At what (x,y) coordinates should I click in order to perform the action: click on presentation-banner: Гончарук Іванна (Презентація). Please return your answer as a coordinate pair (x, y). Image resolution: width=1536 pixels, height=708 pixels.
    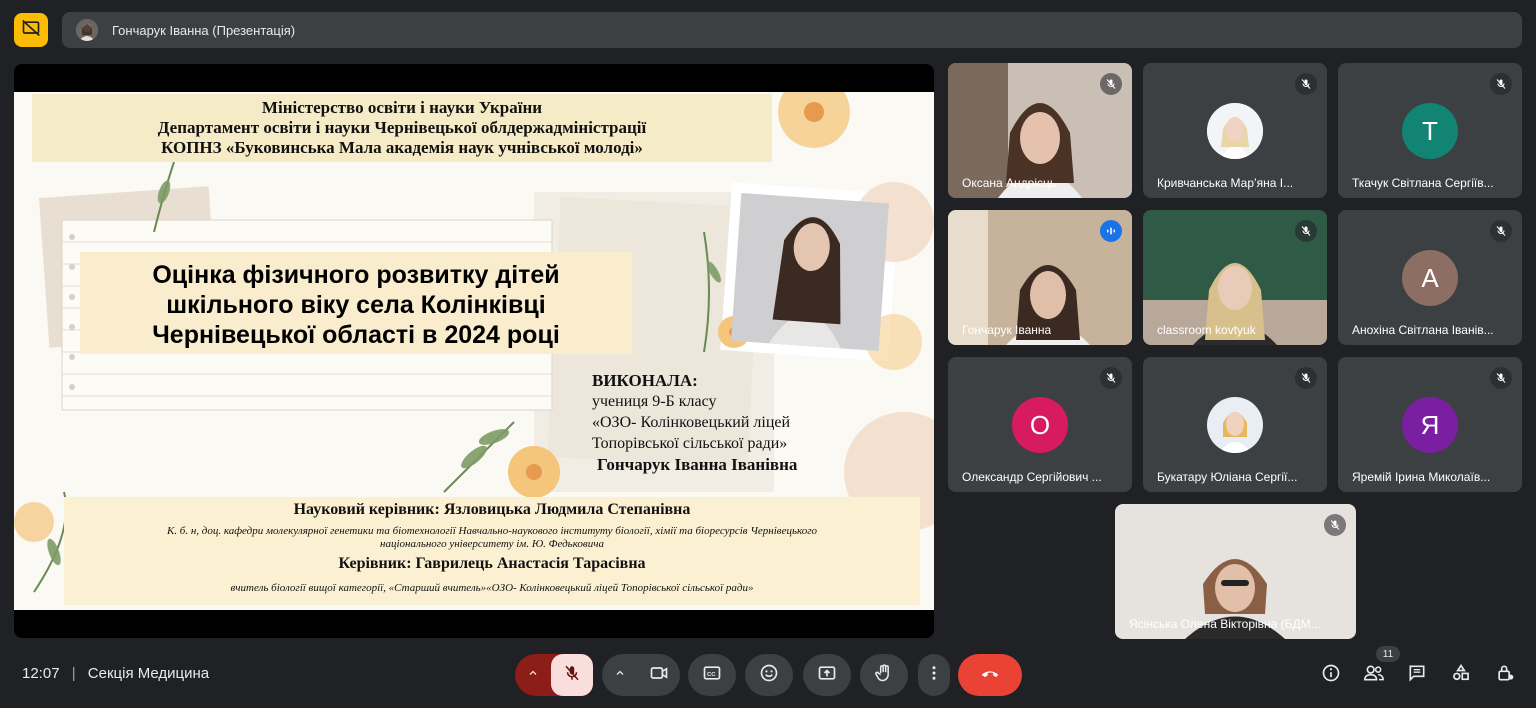
    Looking at the image, I should click on (792, 30).